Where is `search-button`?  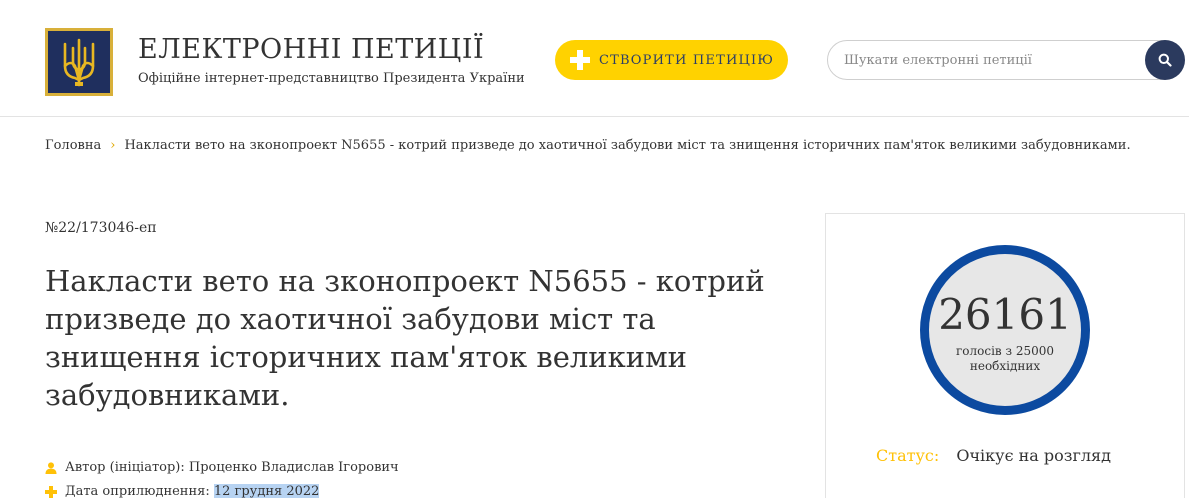 search-button is located at coordinates (1165, 60).